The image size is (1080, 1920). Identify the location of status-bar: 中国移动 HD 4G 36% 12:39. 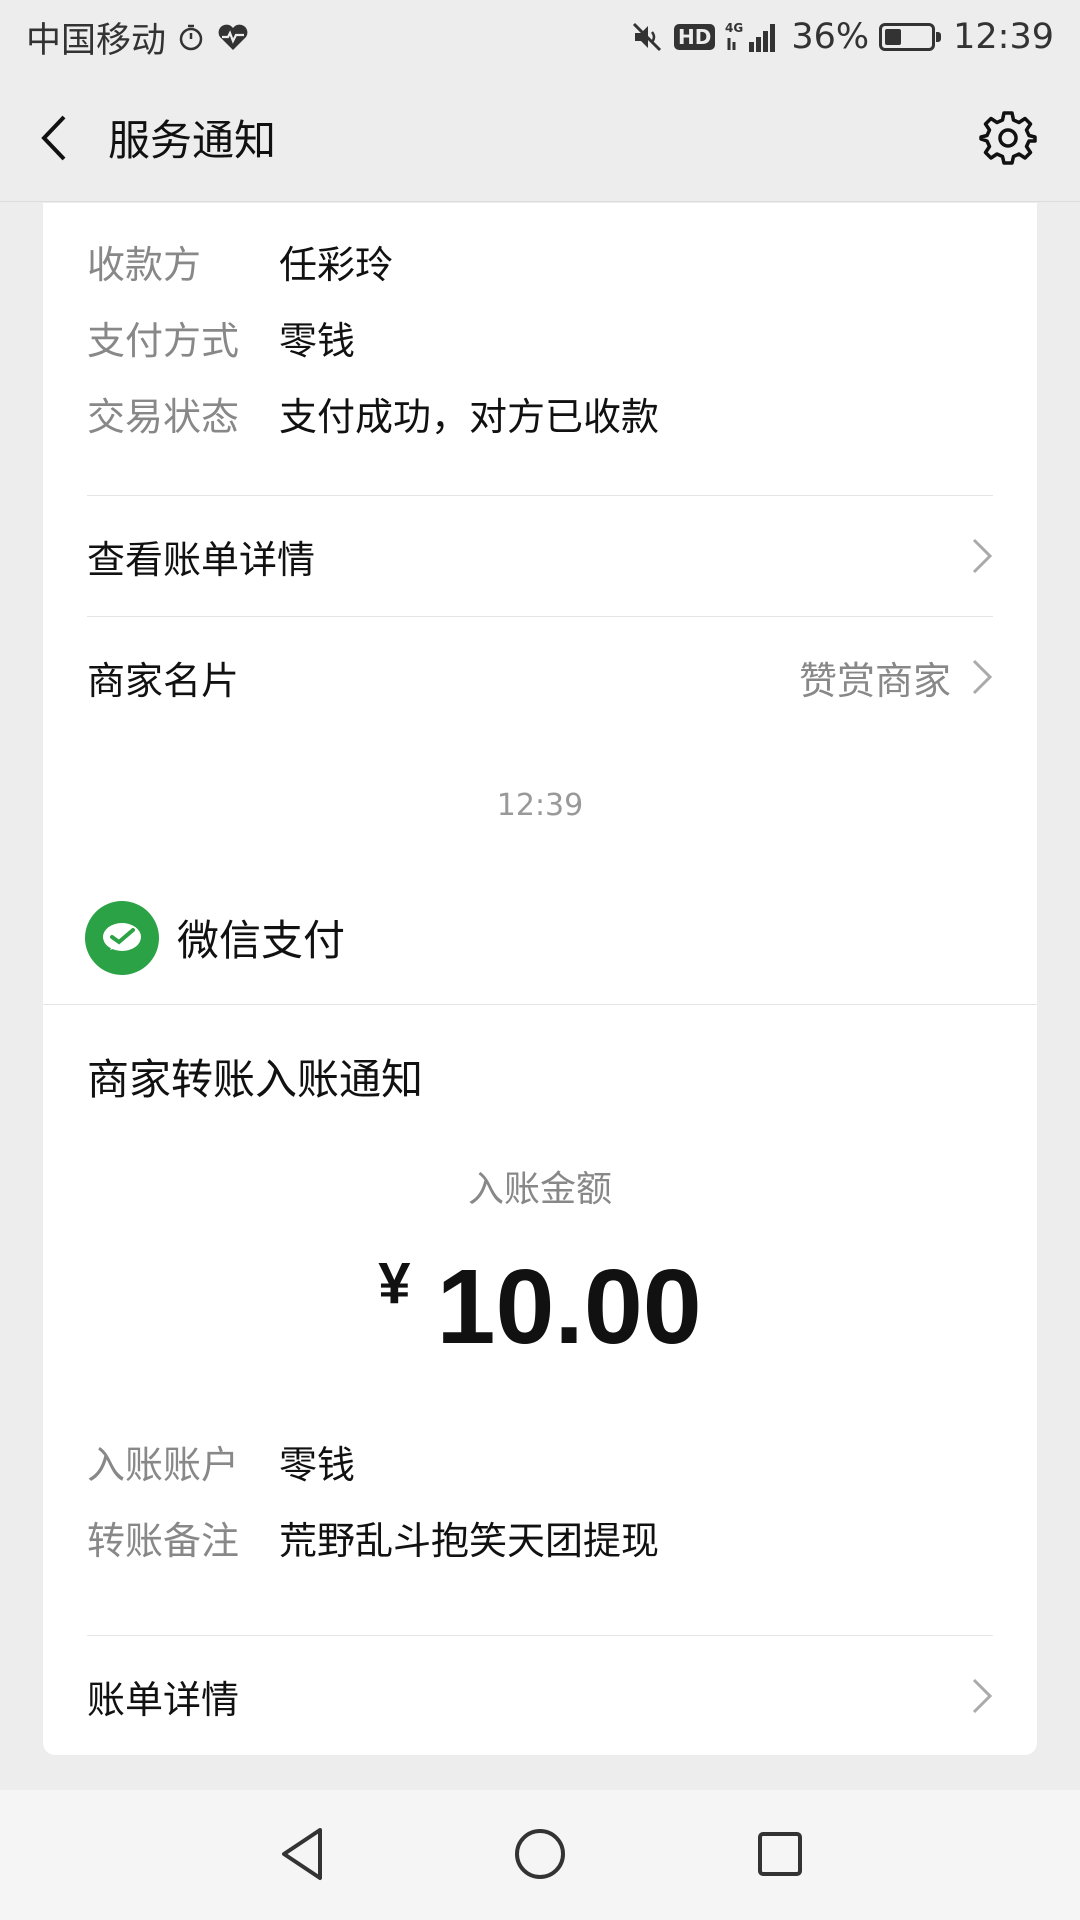
(540, 37).